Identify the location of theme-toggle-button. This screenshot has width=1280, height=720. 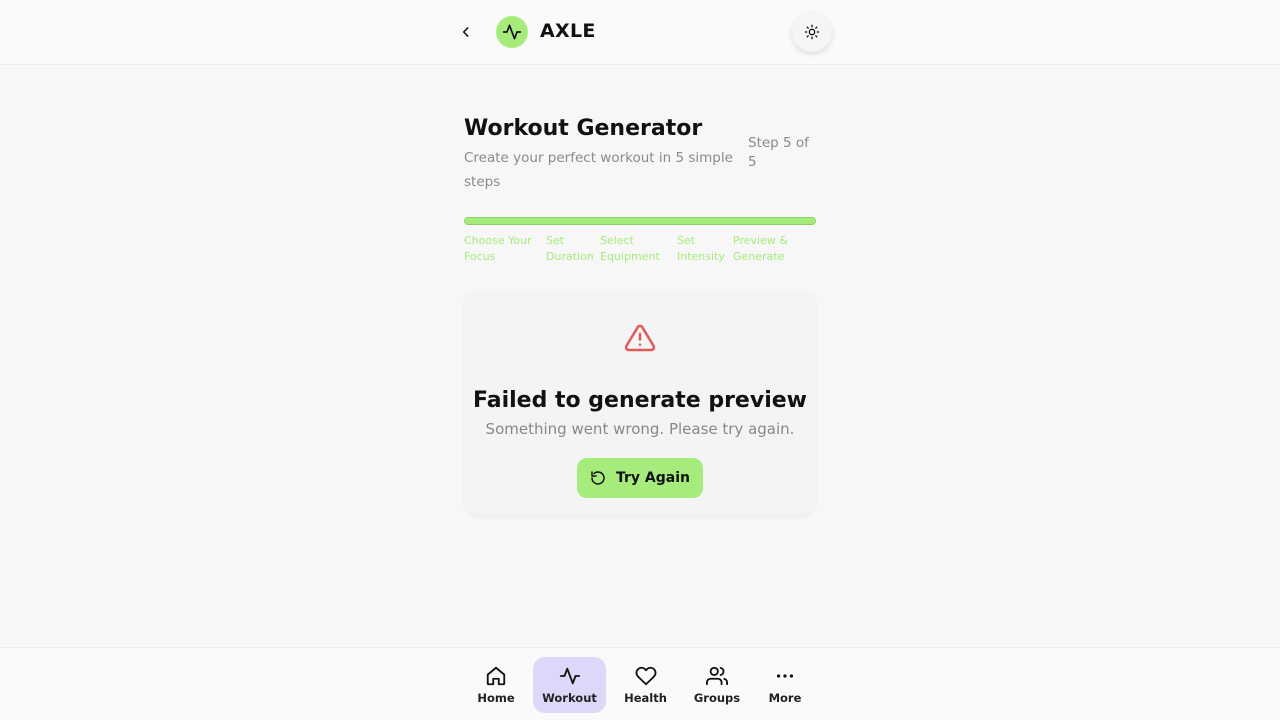
(812, 32).